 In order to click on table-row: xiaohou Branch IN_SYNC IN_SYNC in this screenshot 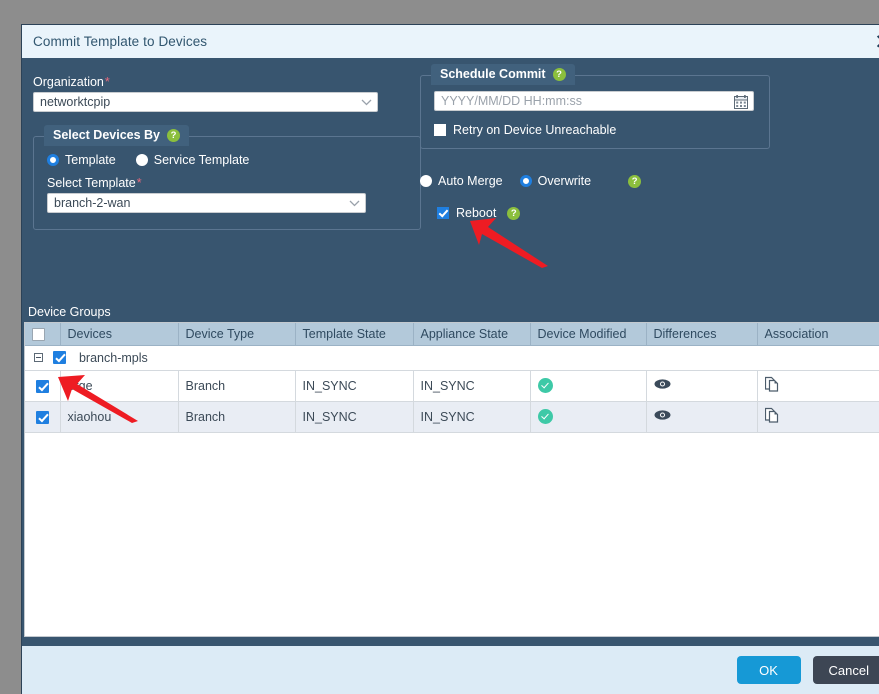, I will do `click(452, 417)`.